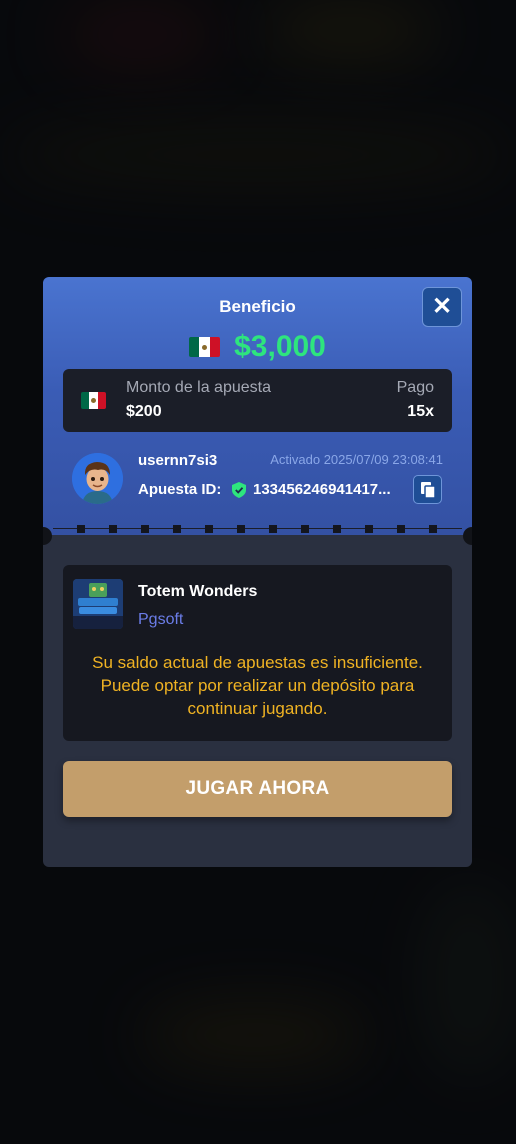  I want to click on prize-row: $3,000, so click(257, 347).